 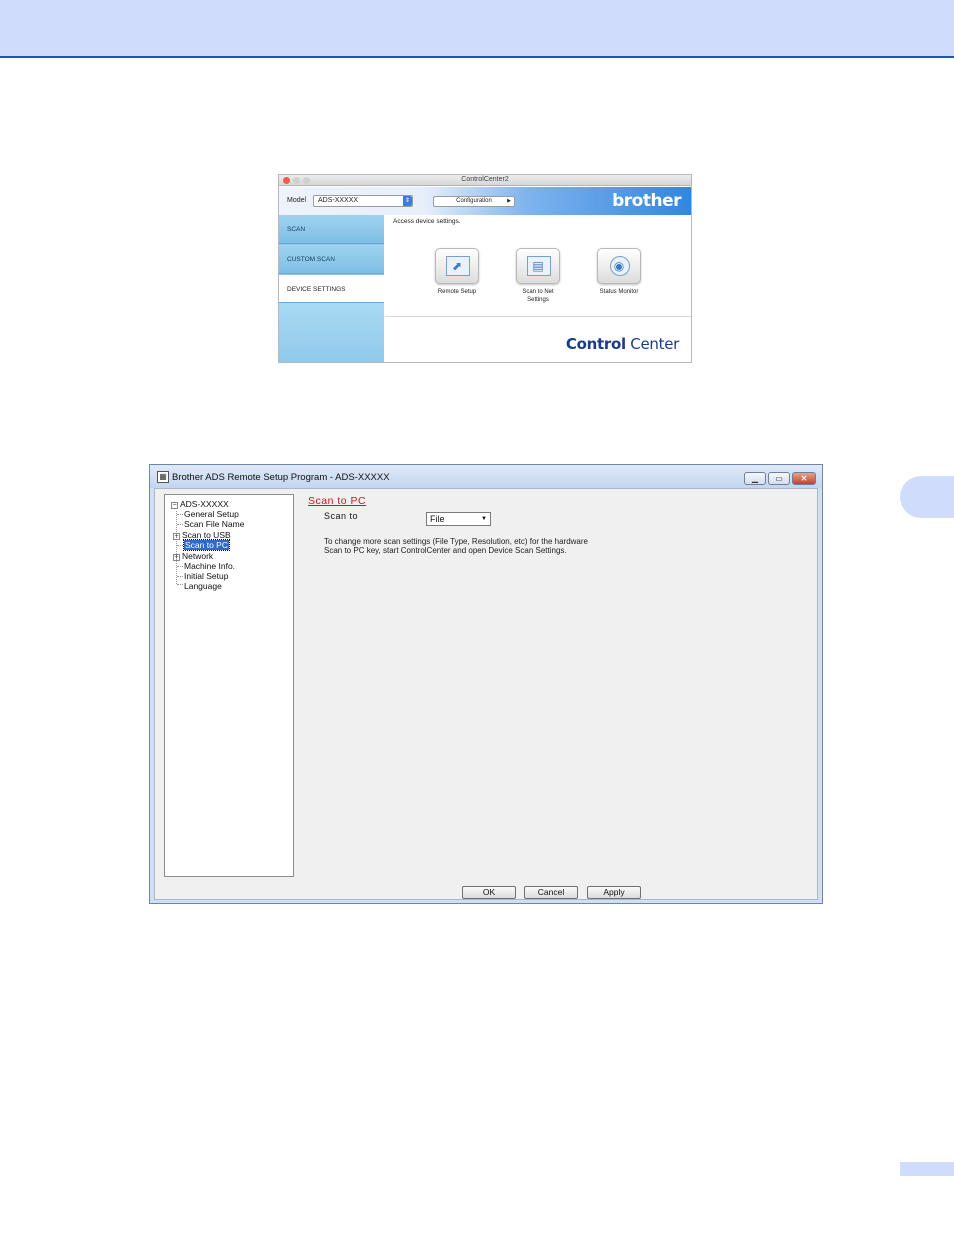 I want to click on scan-to-net-icon: ▤, so click(x=538, y=266).